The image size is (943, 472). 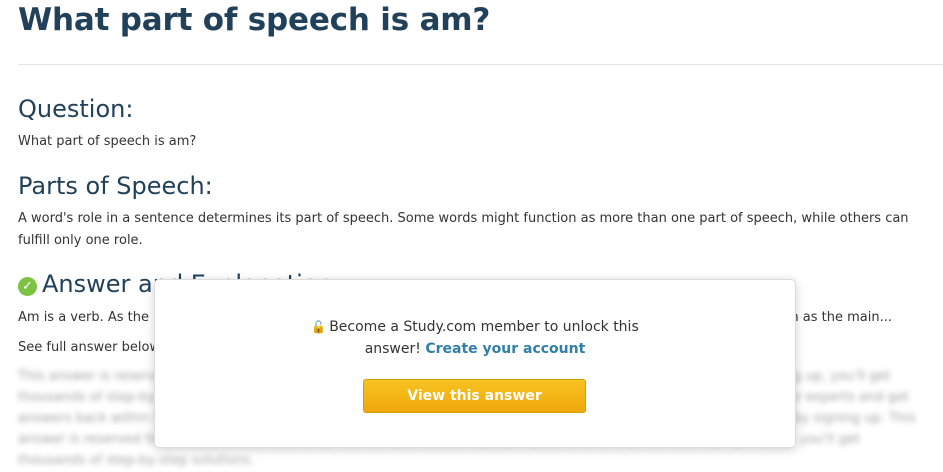 What do you see at coordinates (92, 317) in the screenshot?
I see `answer-intro-start: Am is a verb. As the m` at bounding box center [92, 317].